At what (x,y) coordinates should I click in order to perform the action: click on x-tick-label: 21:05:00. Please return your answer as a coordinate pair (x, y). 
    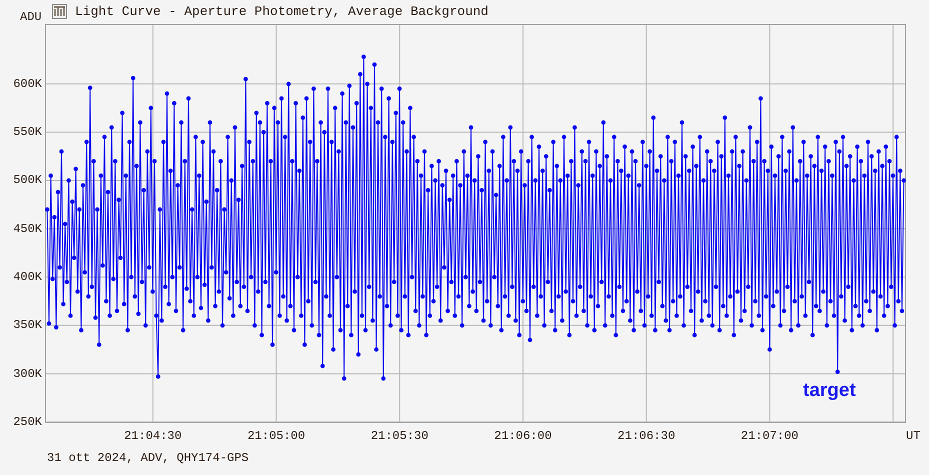
    Looking at the image, I should click on (276, 436).